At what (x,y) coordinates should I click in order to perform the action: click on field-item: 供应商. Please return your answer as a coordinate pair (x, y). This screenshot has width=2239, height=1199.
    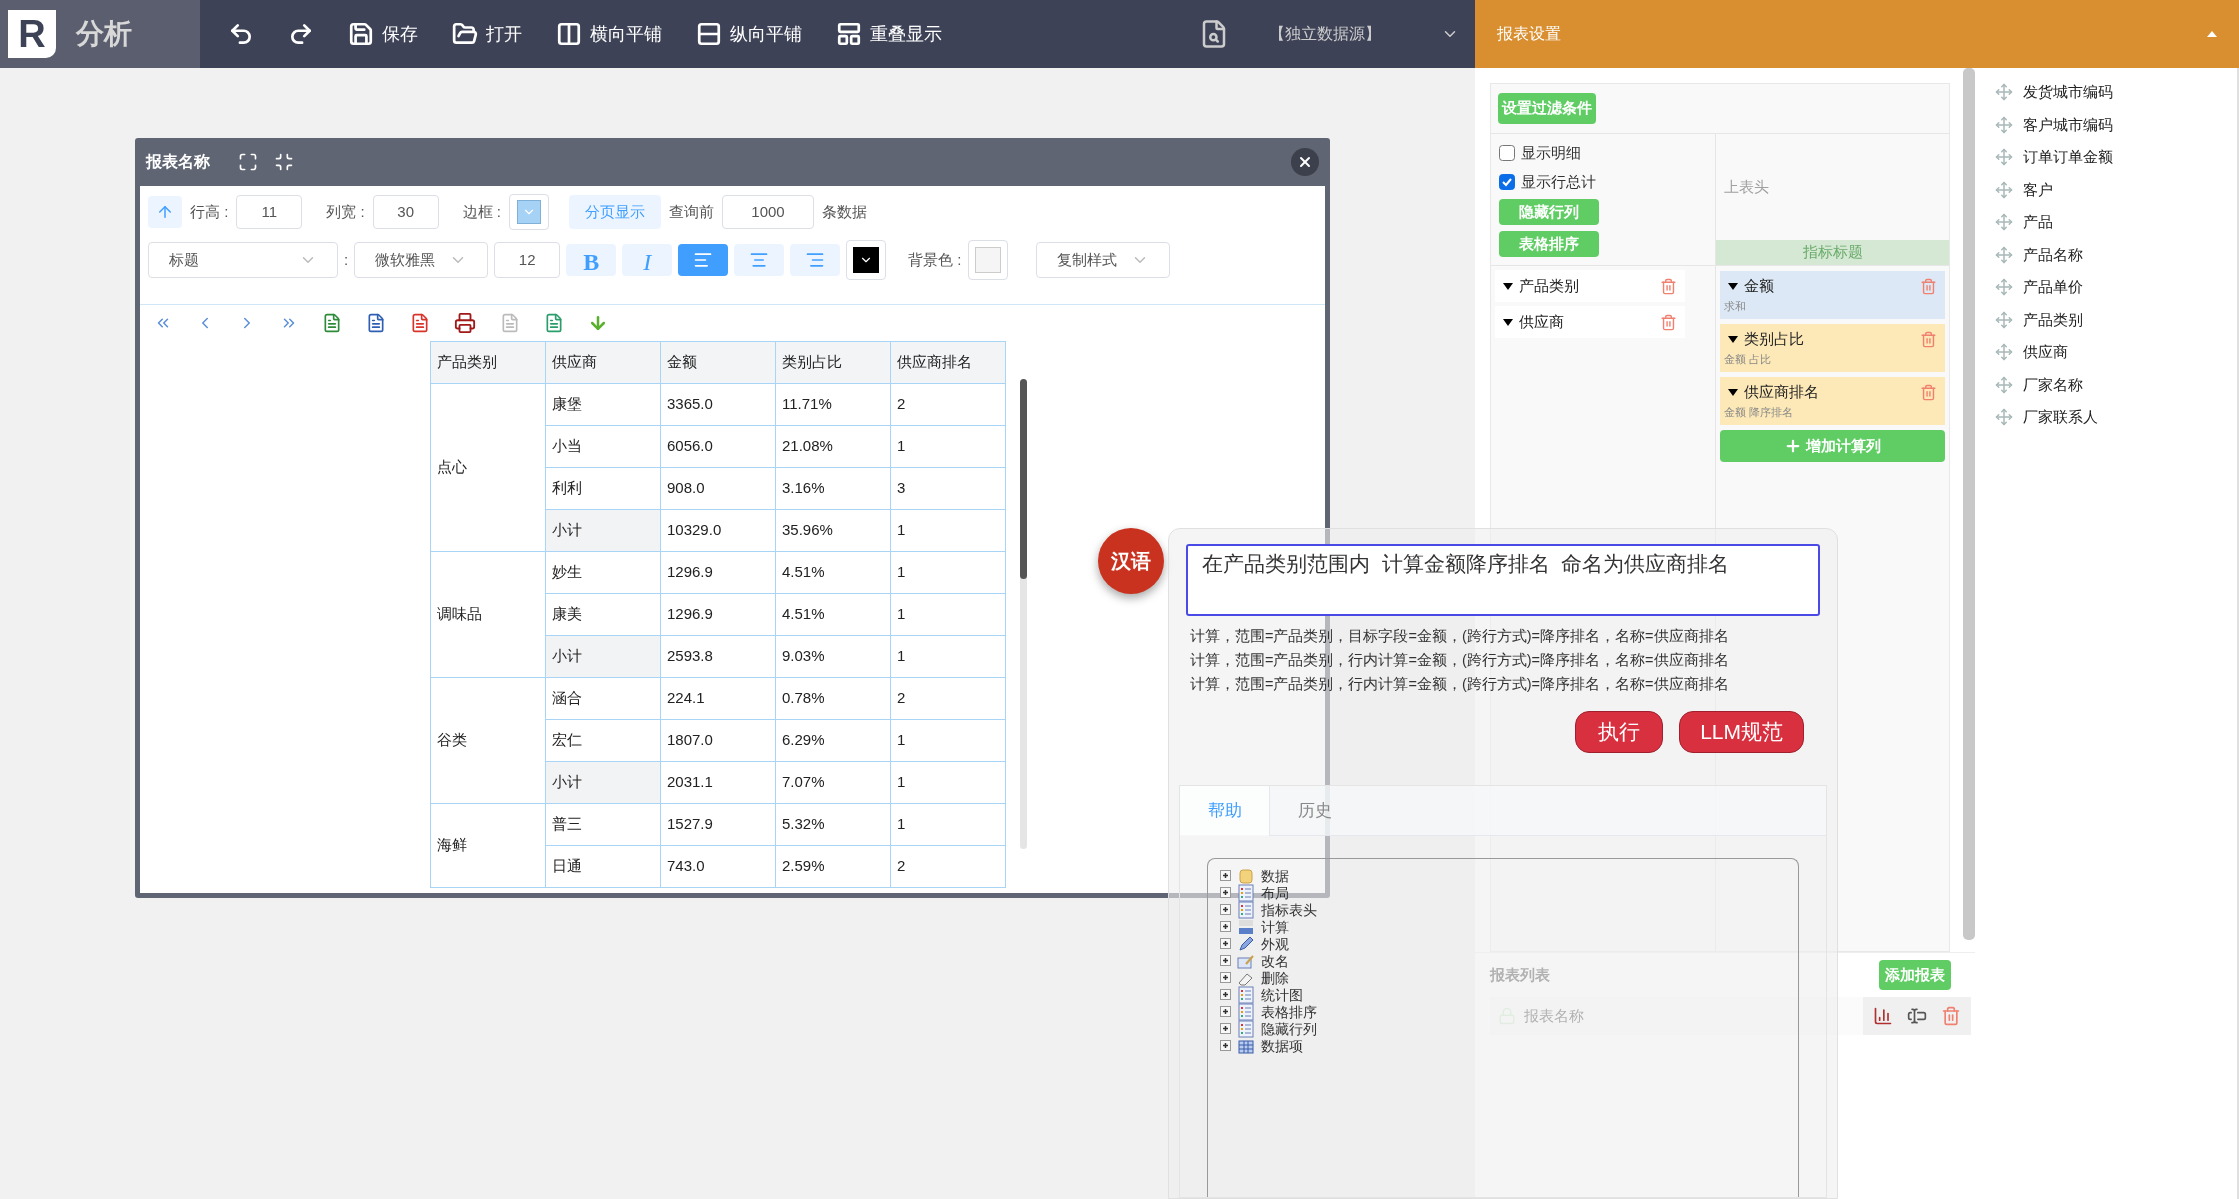
    Looking at the image, I should click on (2116, 352).